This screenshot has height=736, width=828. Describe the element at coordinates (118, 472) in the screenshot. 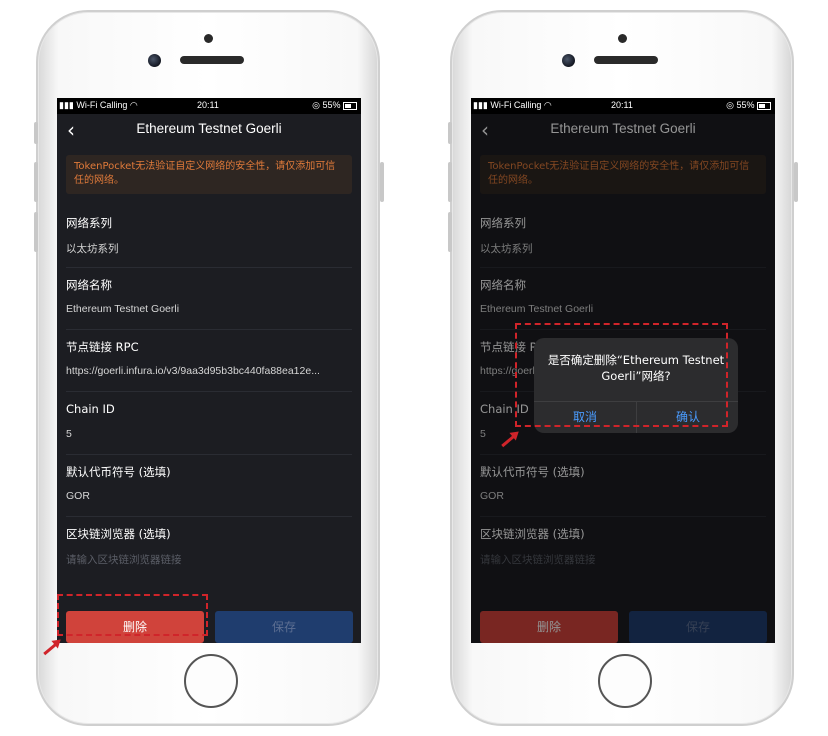

I see `field-label: 默认代币符号 (选填)` at that location.